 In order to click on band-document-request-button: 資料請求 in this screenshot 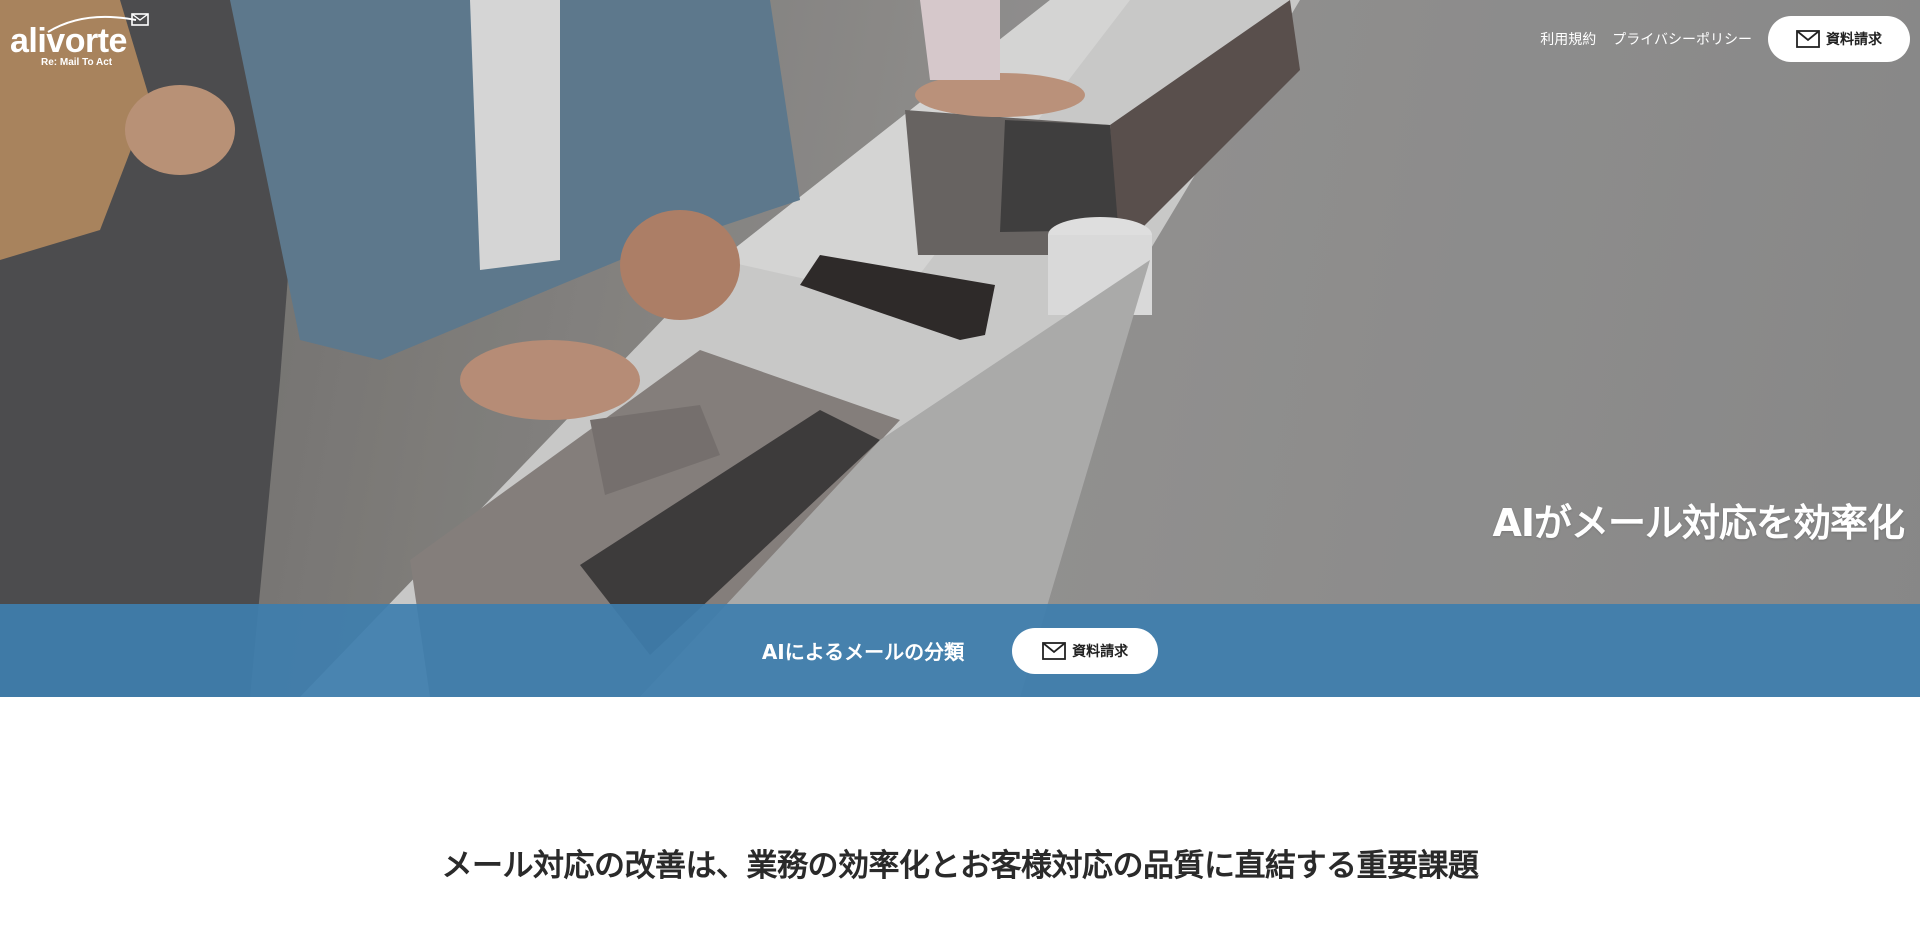, I will do `click(1085, 650)`.